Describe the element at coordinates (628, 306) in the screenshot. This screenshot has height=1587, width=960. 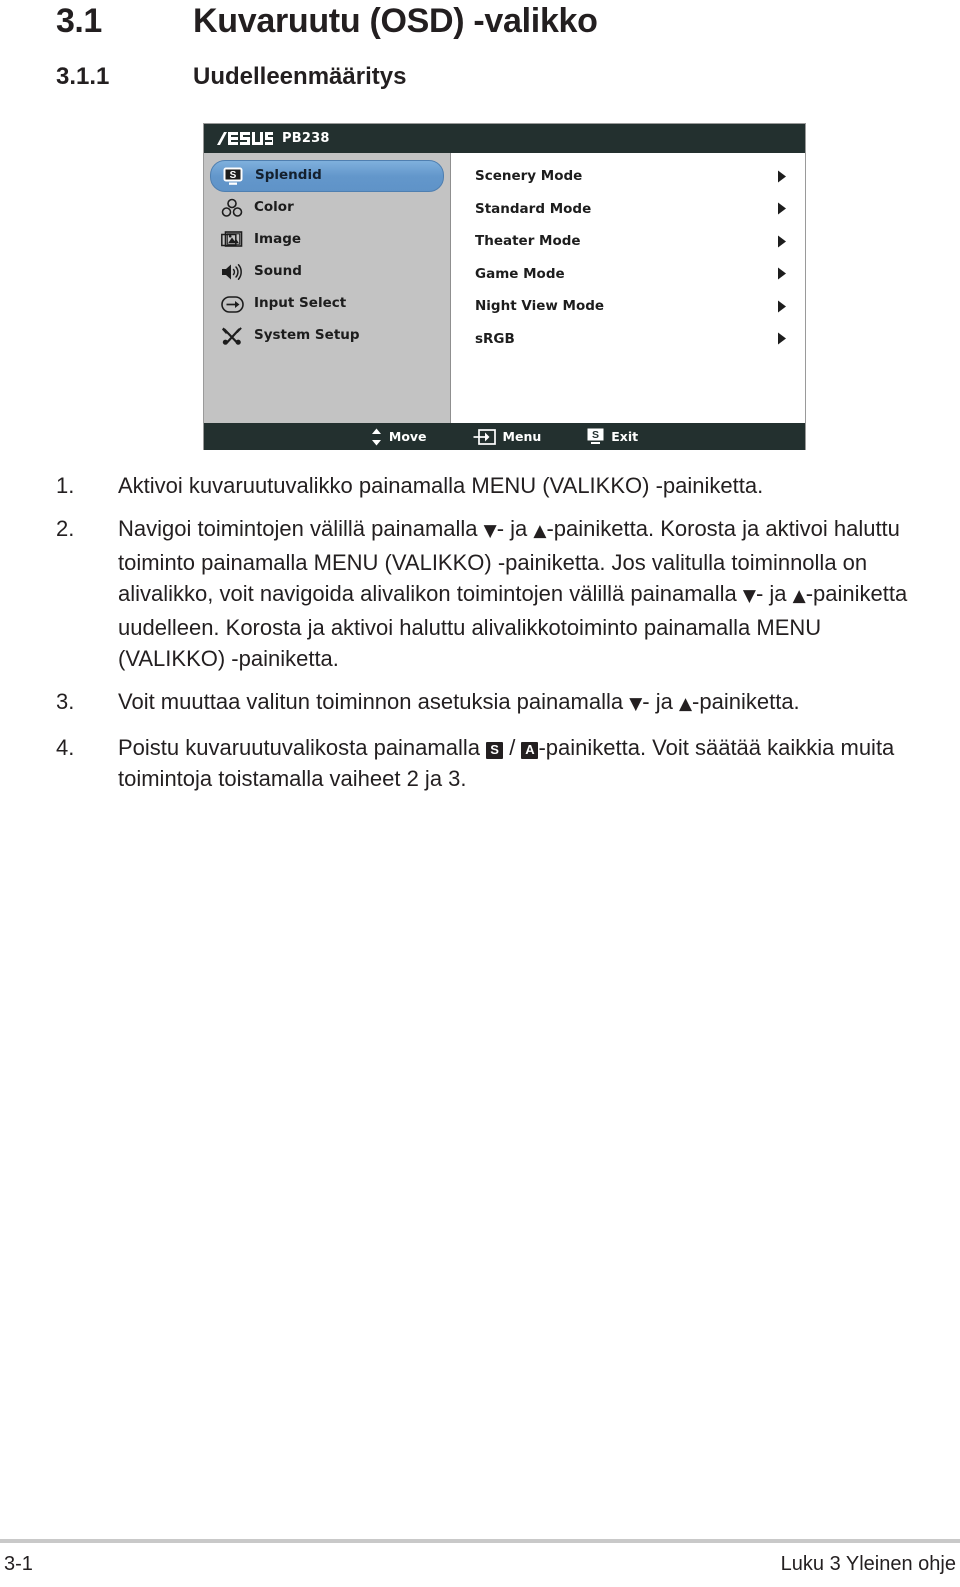
I see `osd-option-night-view-mode: Night View Mode` at that location.